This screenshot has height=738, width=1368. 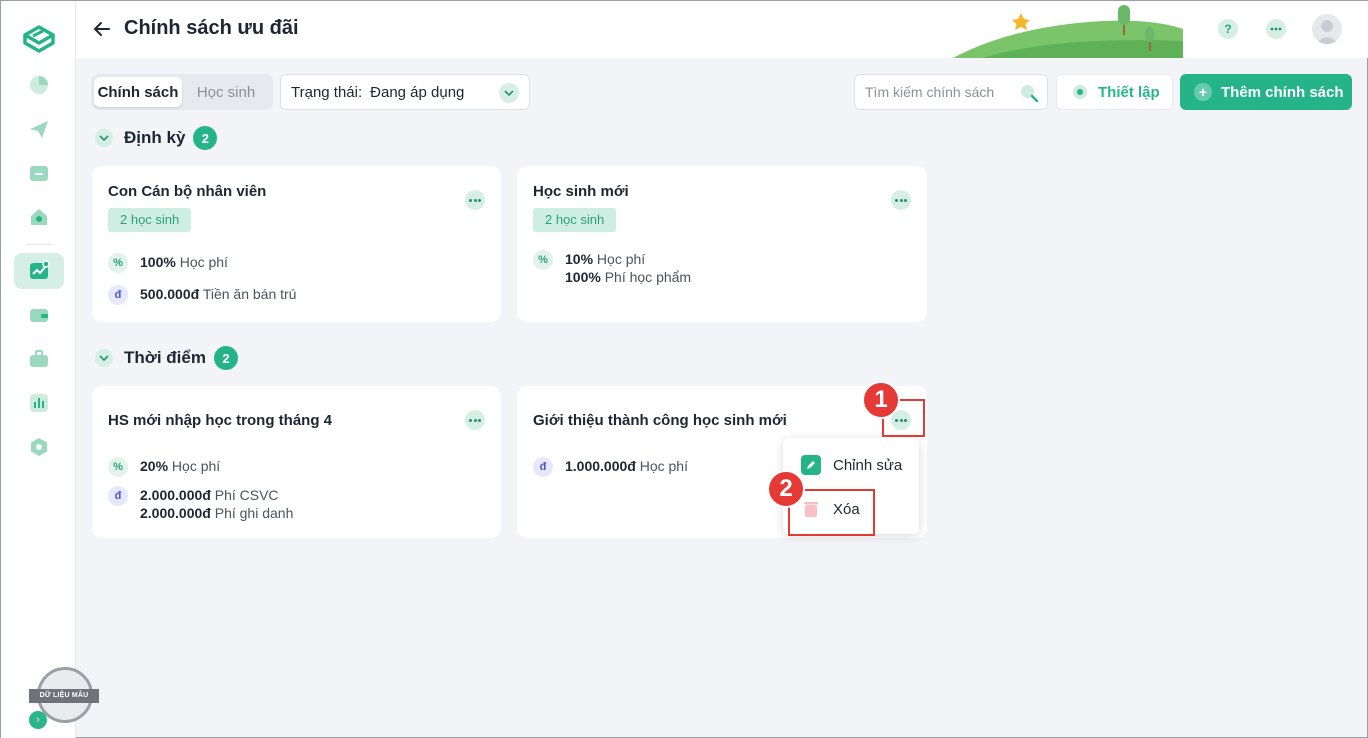 I want to click on top-header: Chính sách ưu đãi ?, so click(x=722, y=30).